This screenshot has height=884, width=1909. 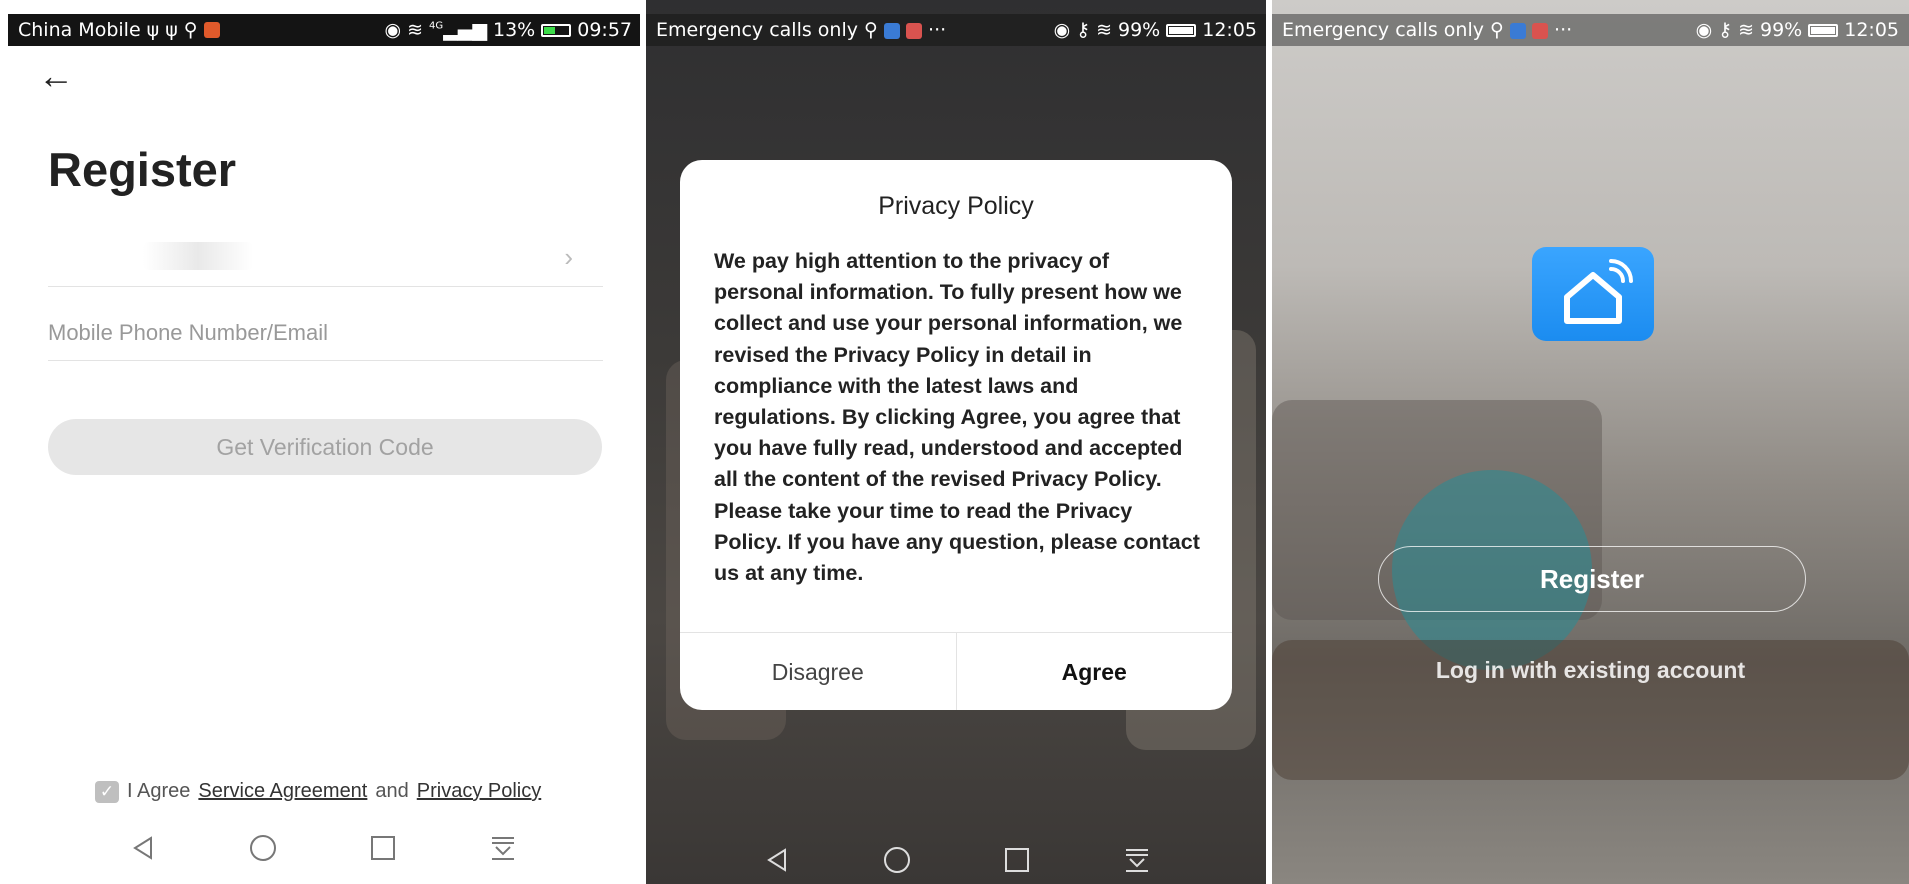 I want to click on carrier-label: China Mobile, so click(x=79, y=30).